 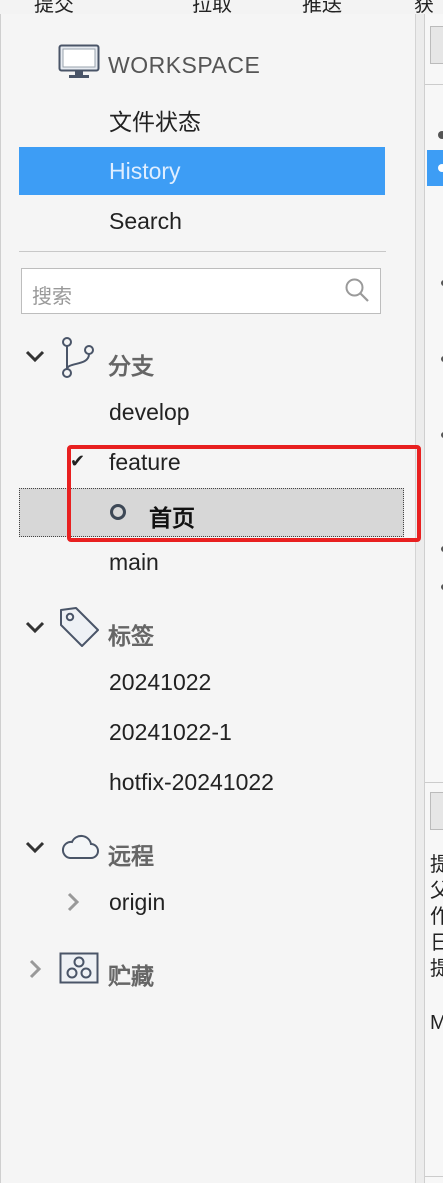 I want to click on detail-label: 日, so click(x=436, y=940).